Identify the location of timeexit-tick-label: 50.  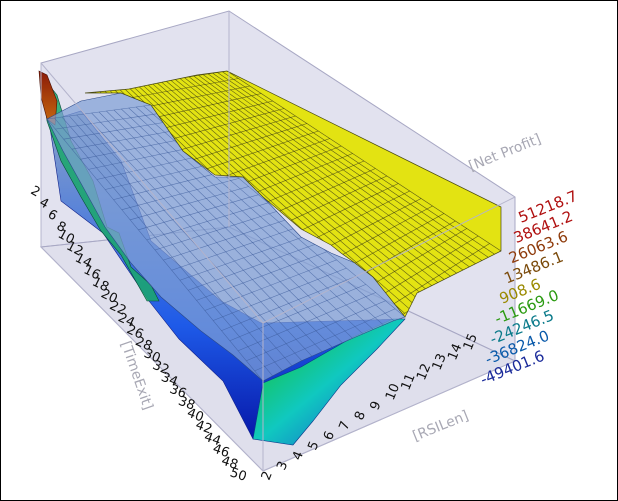
(238, 474).